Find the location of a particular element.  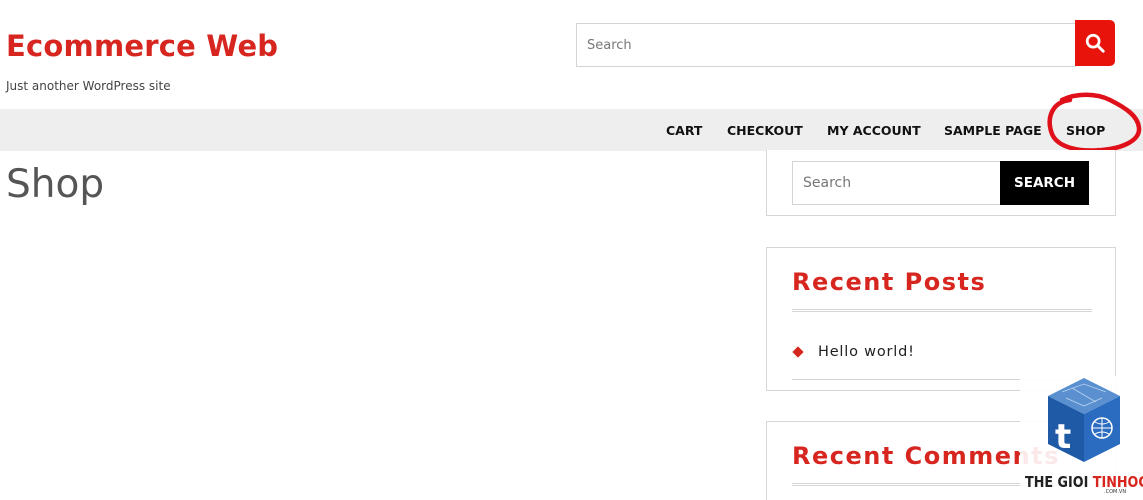

search-icon is located at coordinates (1095, 43).